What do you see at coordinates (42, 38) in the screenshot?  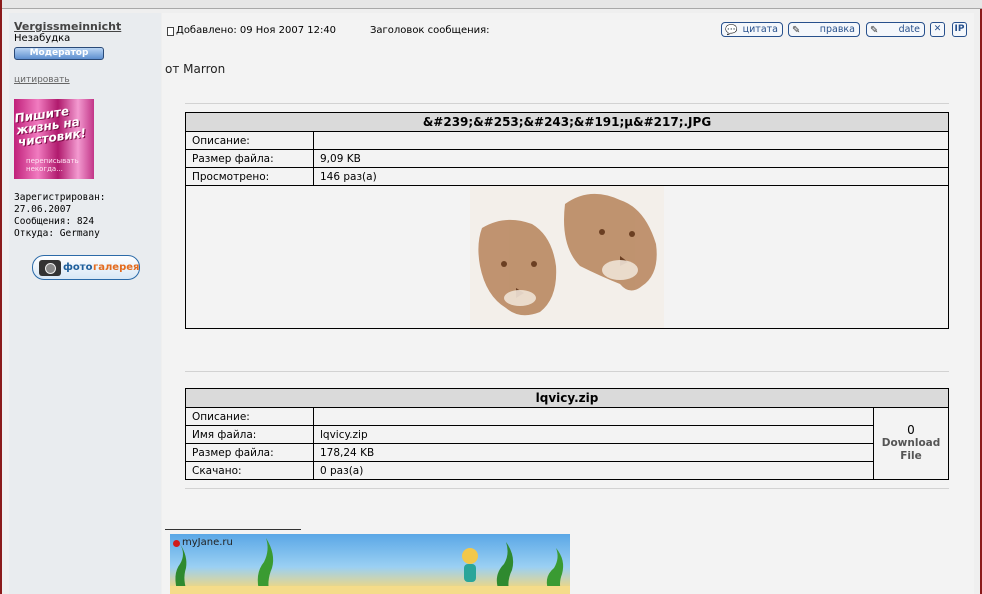 I see `user-title: Незабудка` at bounding box center [42, 38].